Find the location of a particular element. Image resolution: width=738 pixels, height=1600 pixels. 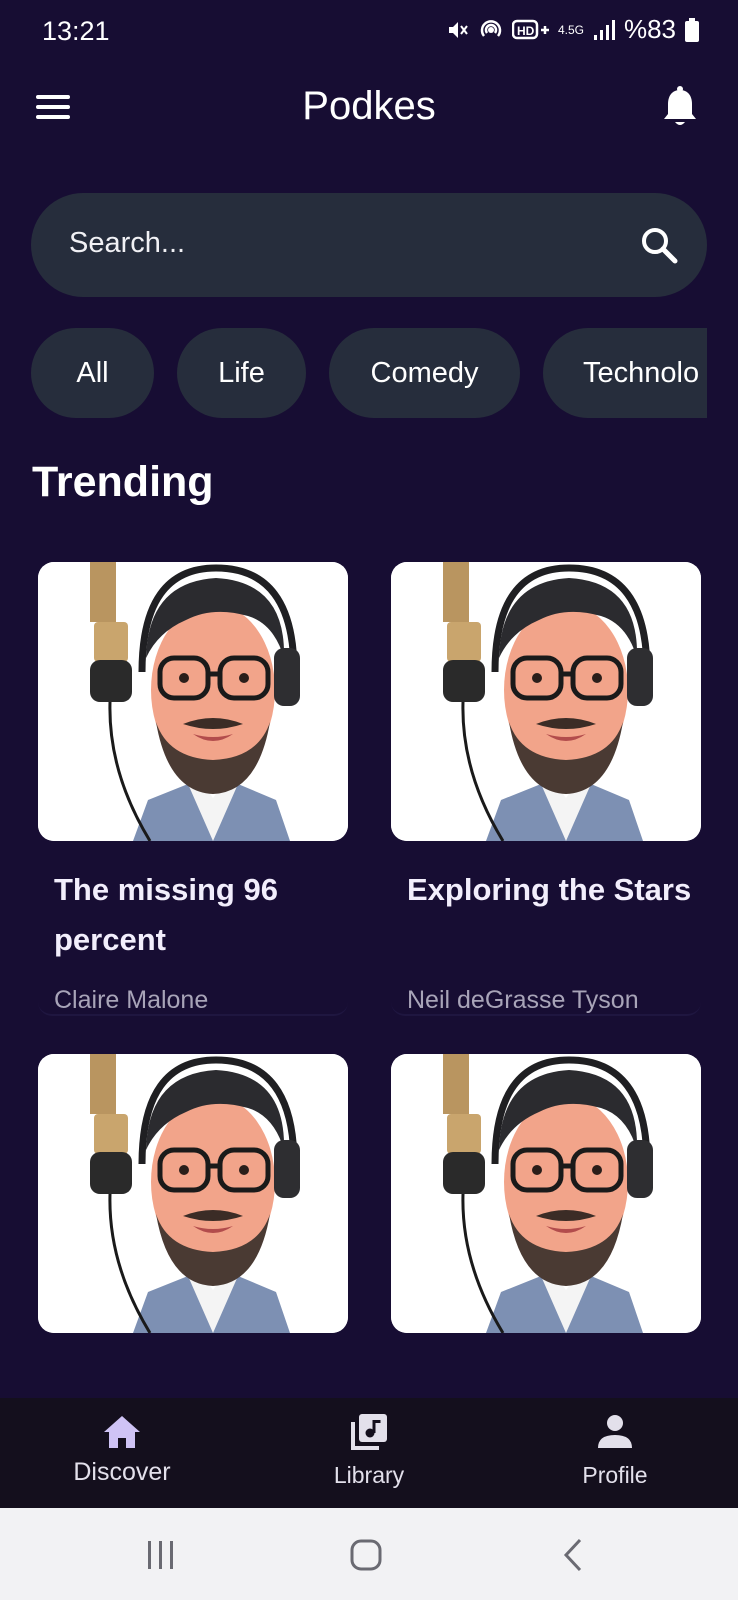

signal-icon is located at coordinates (604, 29).